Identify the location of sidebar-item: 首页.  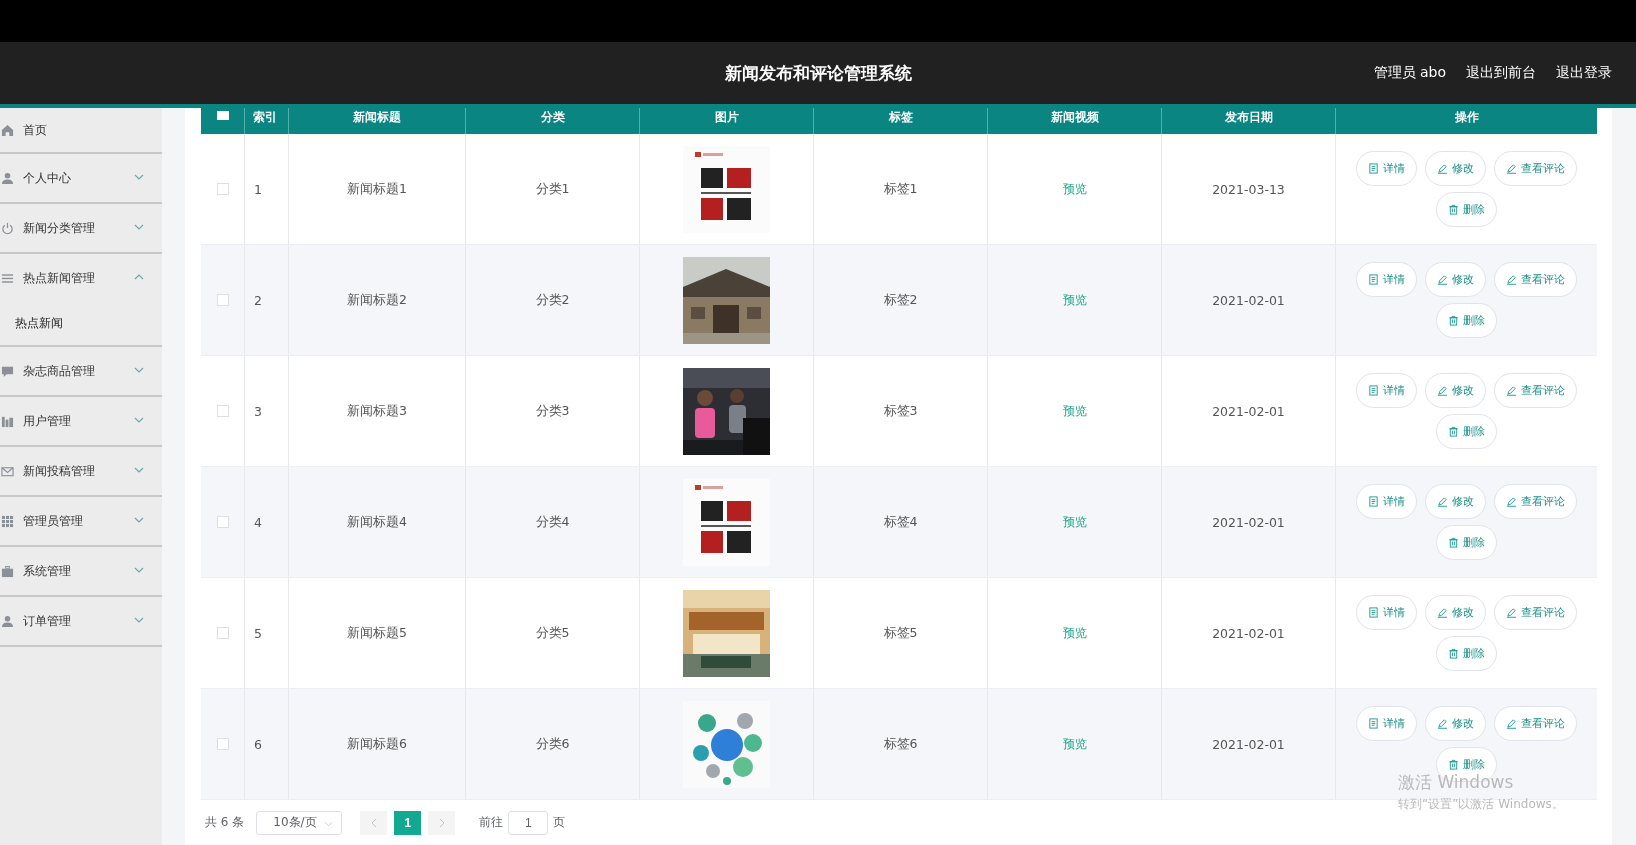
(81, 130).